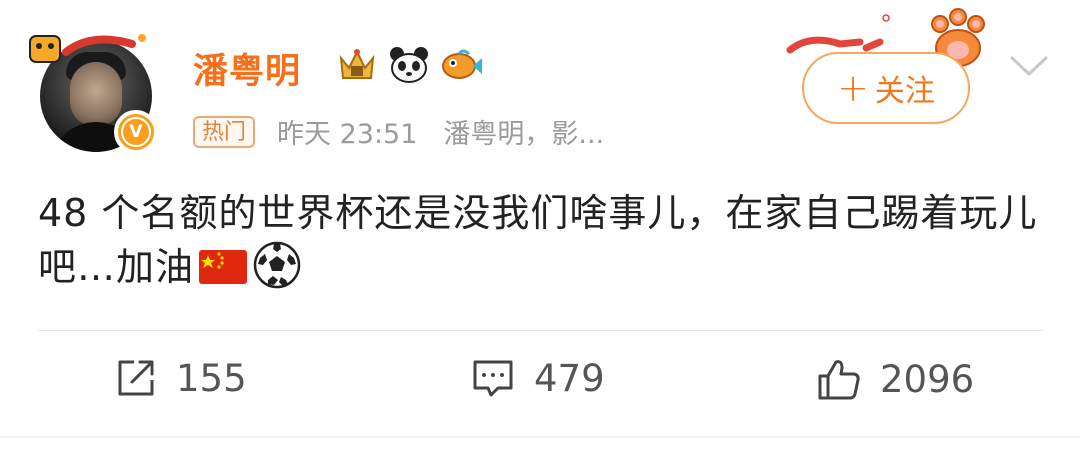 This screenshot has width=1080, height=466. I want to click on divider, so click(541, 330).